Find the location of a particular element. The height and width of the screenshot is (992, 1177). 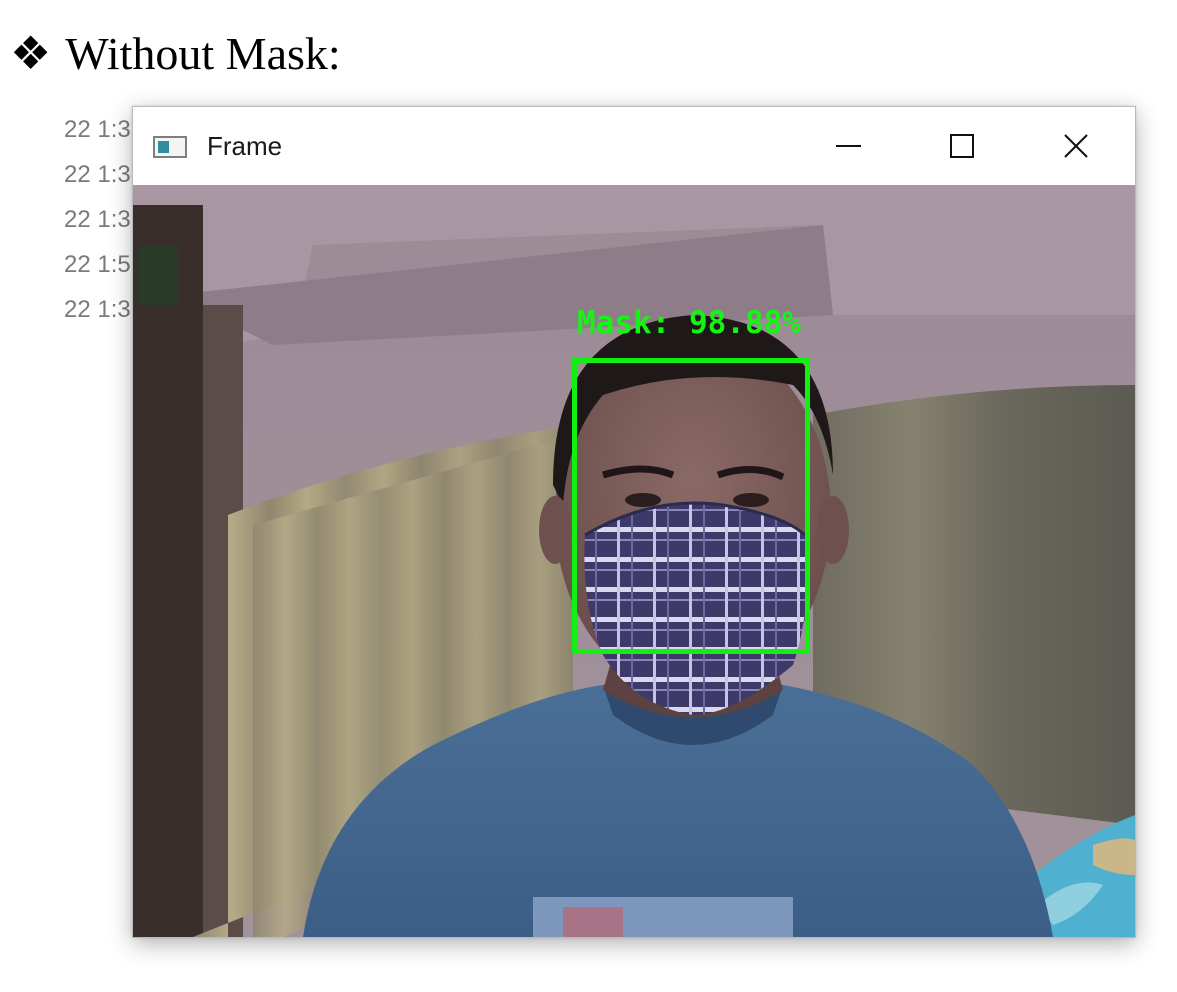

close-button is located at coordinates (1076, 146).